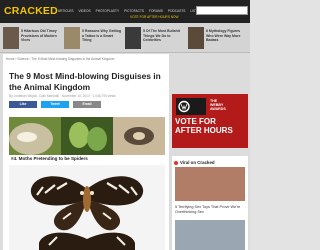  Describe the element at coordinates (87, 104) in the screenshot. I see `email-button: Email` at that location.